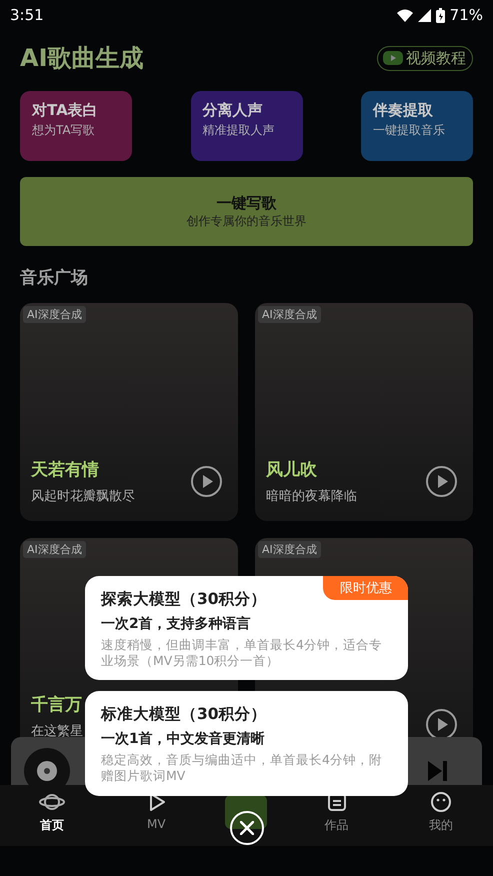 This screenshot has height=876, width=493. What do you see at coordinates (54, 278) in the screenshot?
I see `section-title: 音乐广场` at bounding box center [54, 278].